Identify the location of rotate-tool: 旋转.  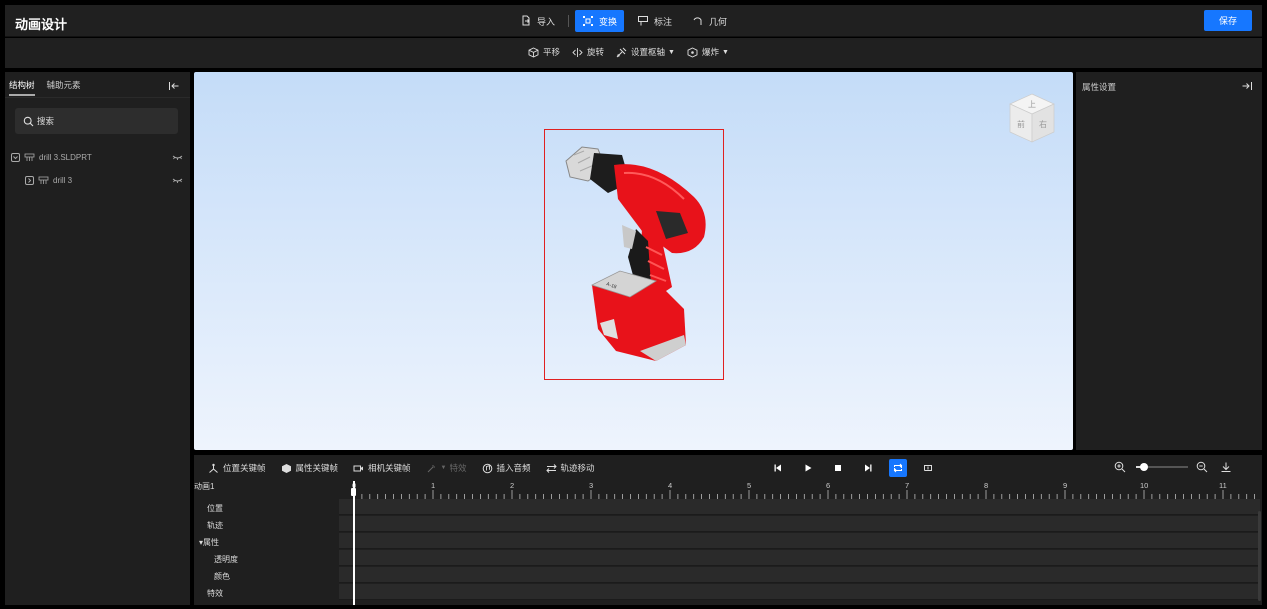
(588, 52).